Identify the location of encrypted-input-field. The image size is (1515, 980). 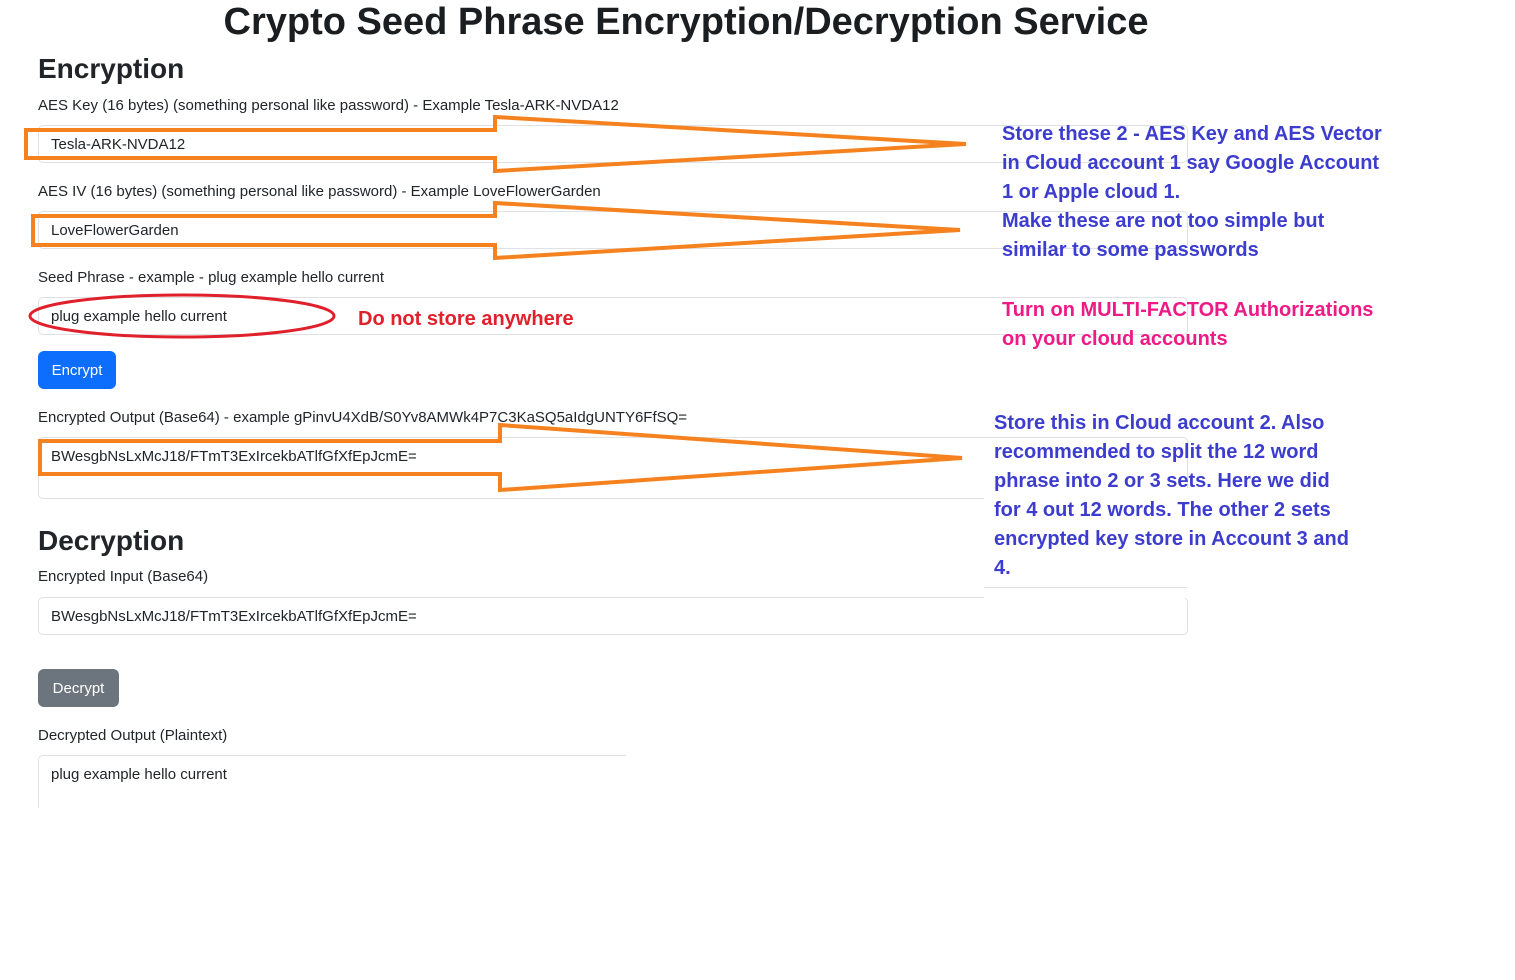
(613, 616).